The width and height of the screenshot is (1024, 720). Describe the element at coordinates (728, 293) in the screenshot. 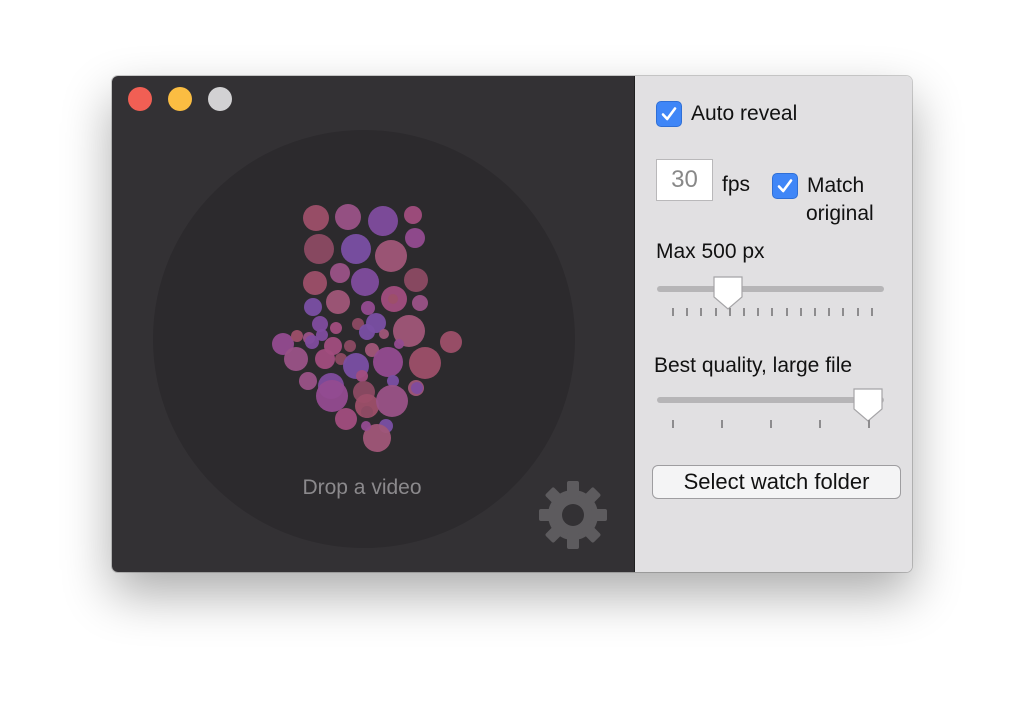

I see `max-size-slider-thumb` at that location.